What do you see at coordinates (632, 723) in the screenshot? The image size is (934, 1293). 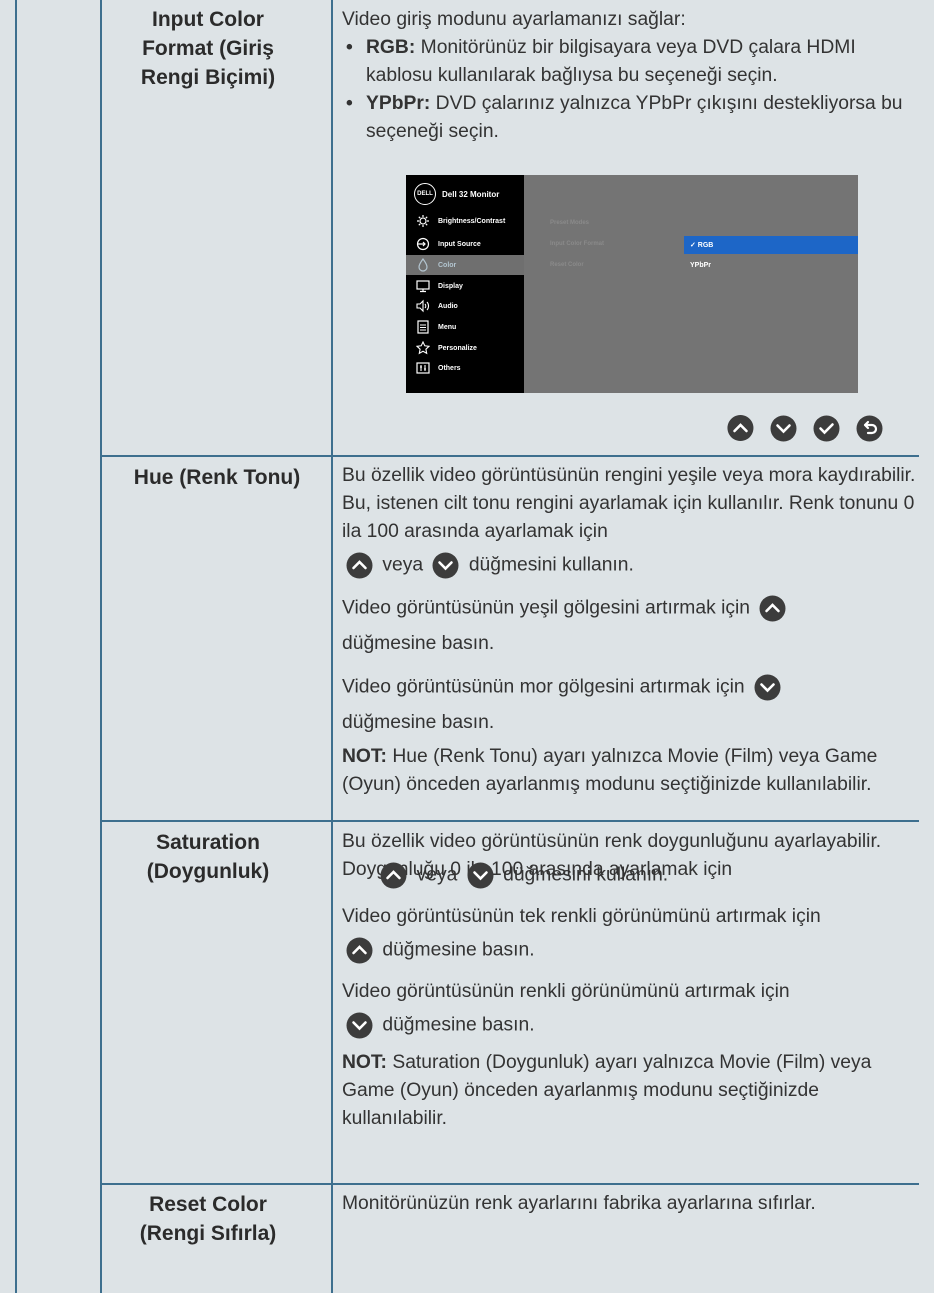 I see `hue-paragraph-3b: düğmesine basın.` at bounding box center [632, 723].